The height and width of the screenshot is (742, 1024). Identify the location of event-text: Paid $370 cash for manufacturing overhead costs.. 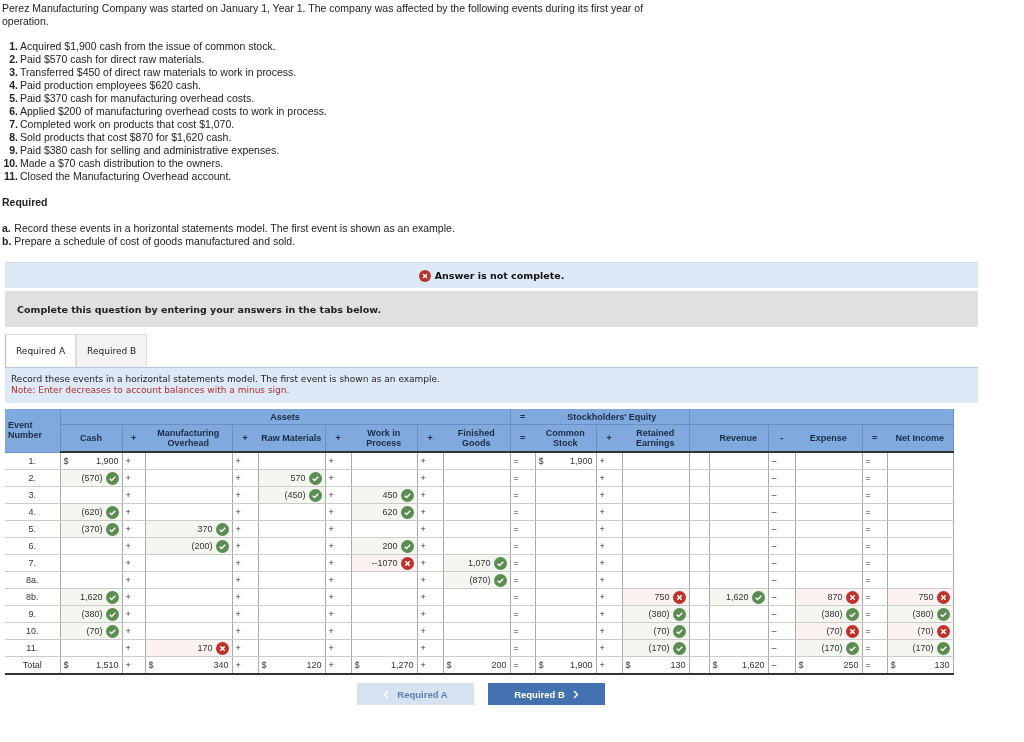
(138, 98).